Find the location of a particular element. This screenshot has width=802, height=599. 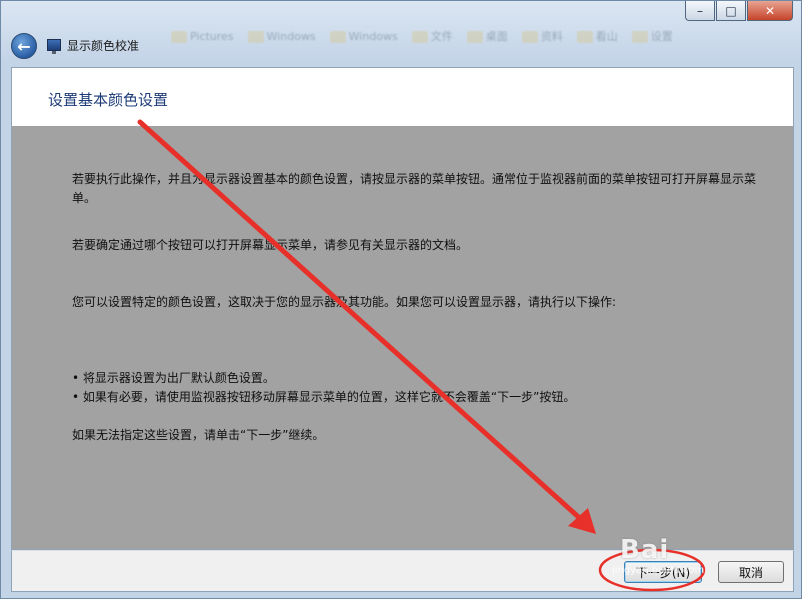

closing-instruction: 如果无法指定这些设置，请单击“下一步”继续。 is located at coordinates (198, 435).